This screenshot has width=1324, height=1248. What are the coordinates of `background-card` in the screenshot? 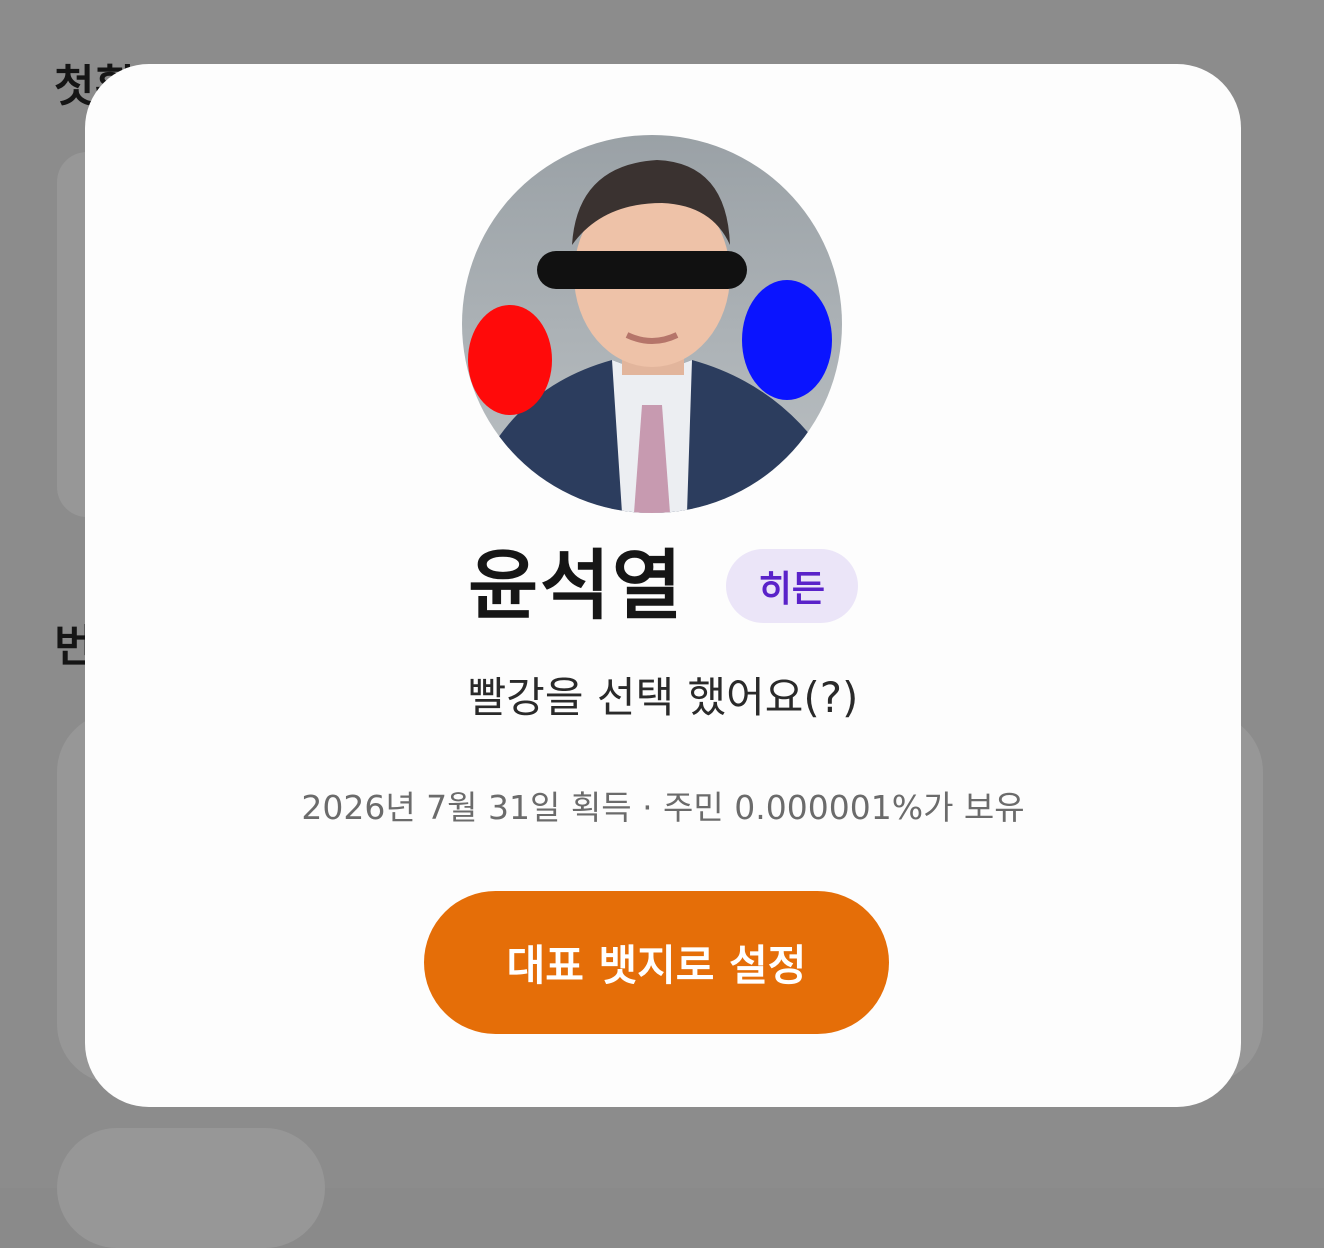 It's located at (191, 1188).